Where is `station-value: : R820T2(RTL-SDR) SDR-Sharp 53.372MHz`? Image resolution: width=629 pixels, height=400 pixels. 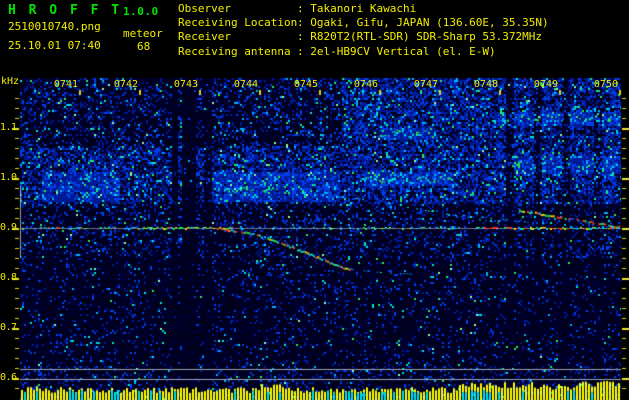 station-value: : R820T2(RTL-SDR) SDR-Sharp 53.372MHz is located at coordinates (420, 37).